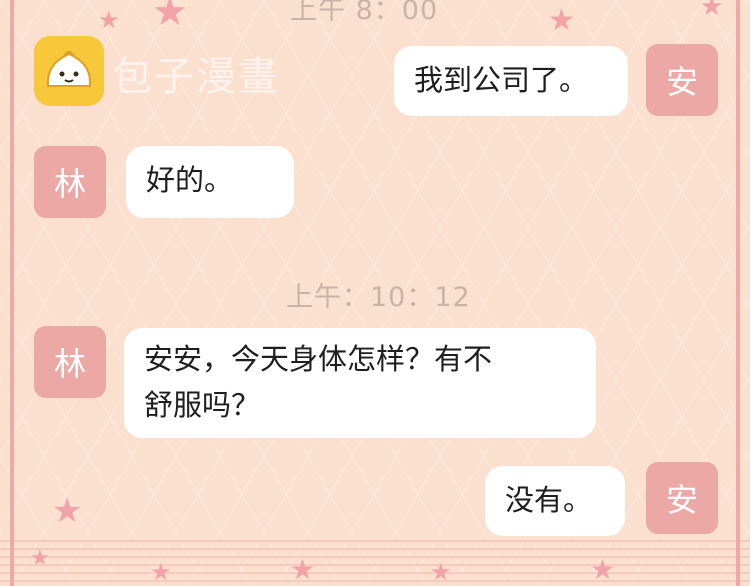 This screenshot has height=586, width=750. What do you see at coordinates (364, 13) in the screenshot?
I see `timestamp: 上午 8：00` at bounding box center [364, 13].